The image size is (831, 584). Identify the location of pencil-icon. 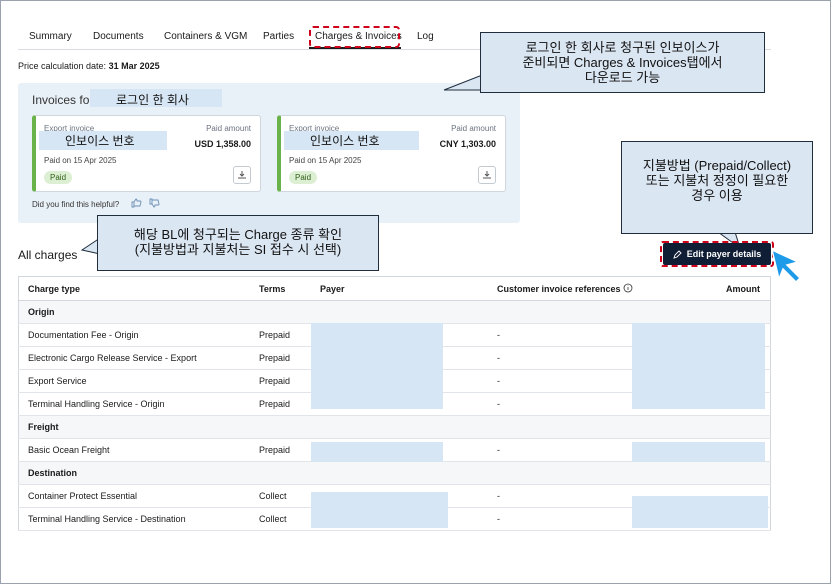
(677, 254).